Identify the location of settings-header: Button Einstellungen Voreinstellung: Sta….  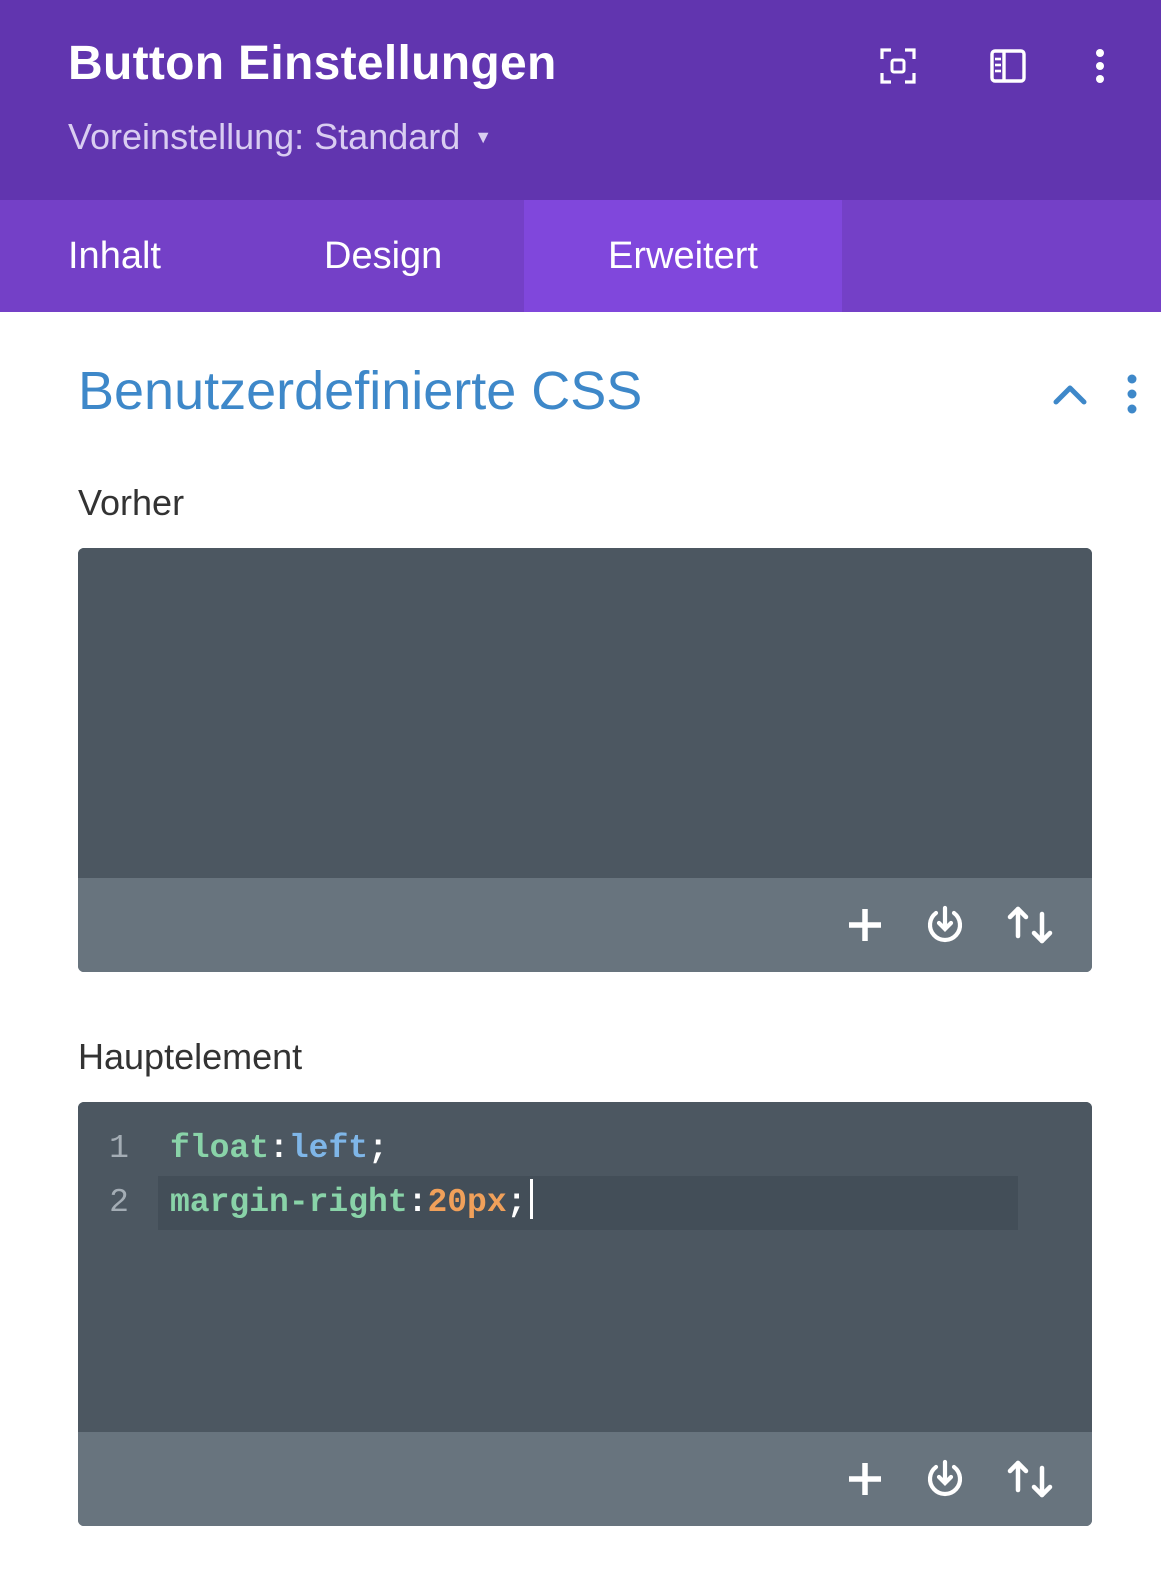
(580, 100).